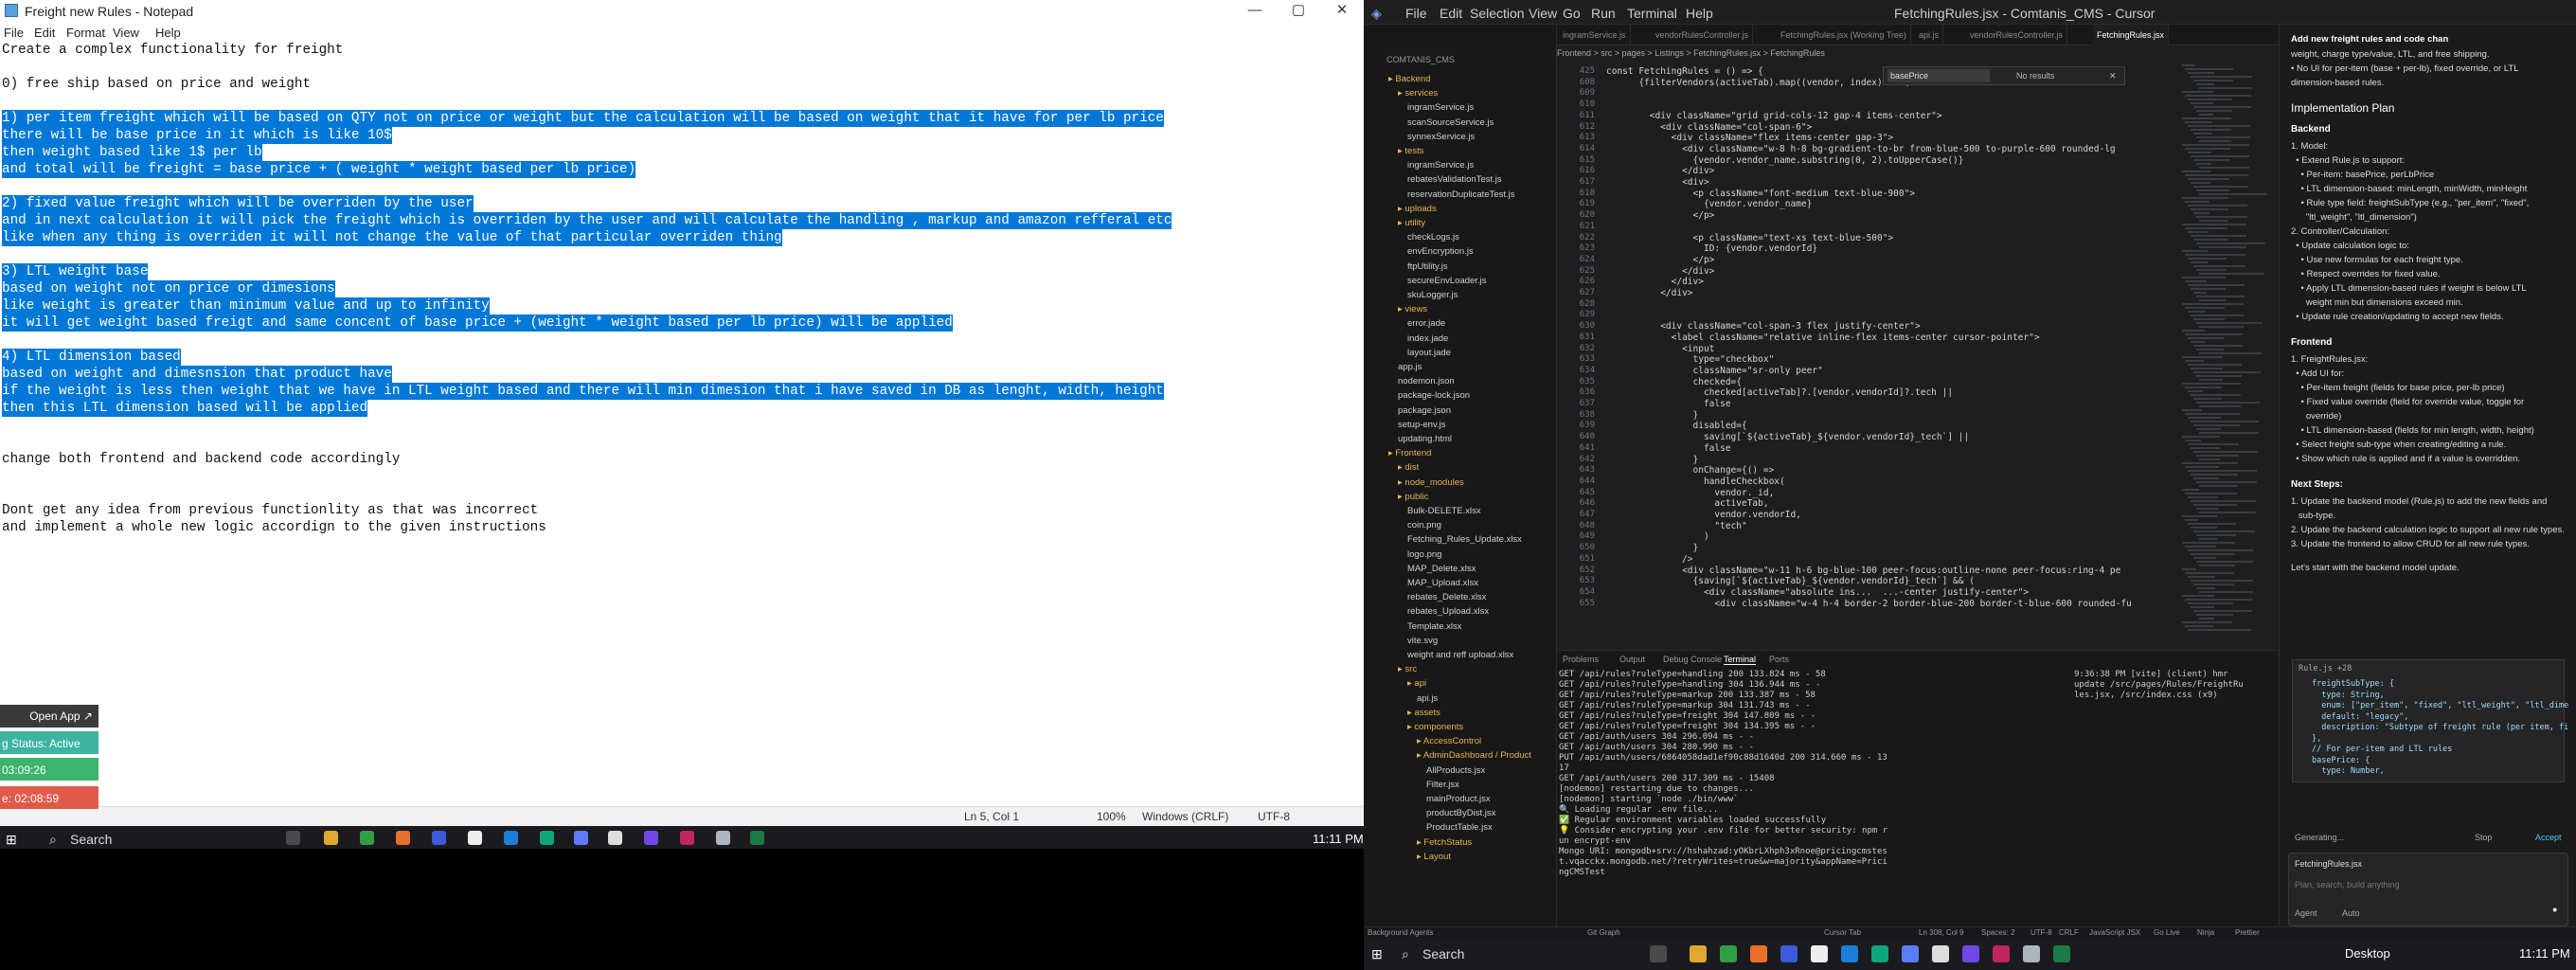 This screenshot has width=2576, height=970. Describe the element at coordinates (1433, 237) in the screenshot. I see `file-item: checkLogs.js` at that location.